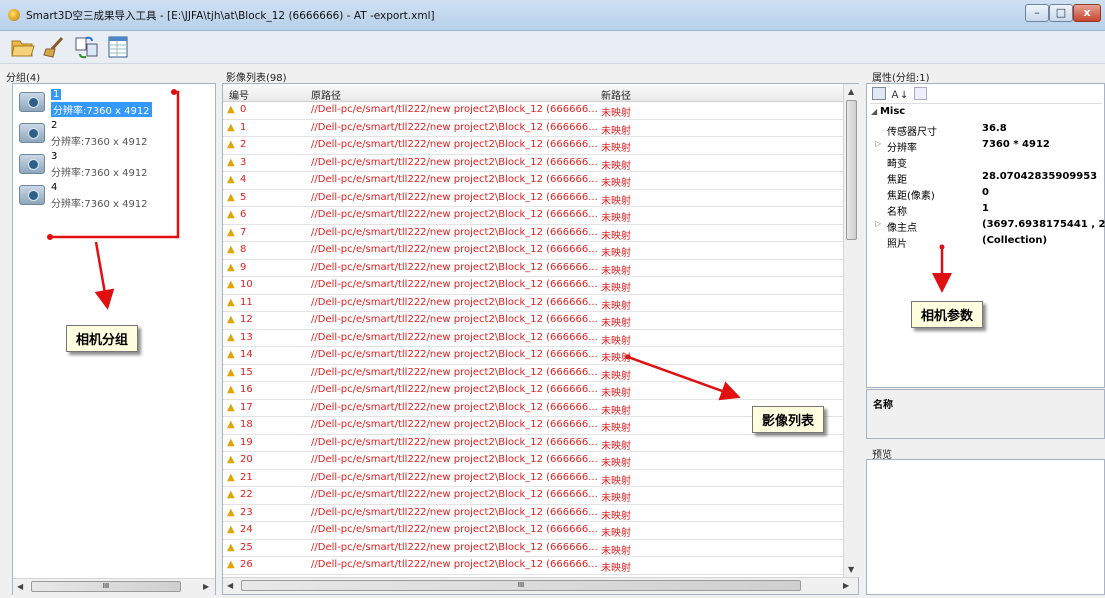 This screenshot has width=1105, height=598. Describe the element at coordinates (942, 247) in the screenshot. I see `params-arrow-dot` at that location.